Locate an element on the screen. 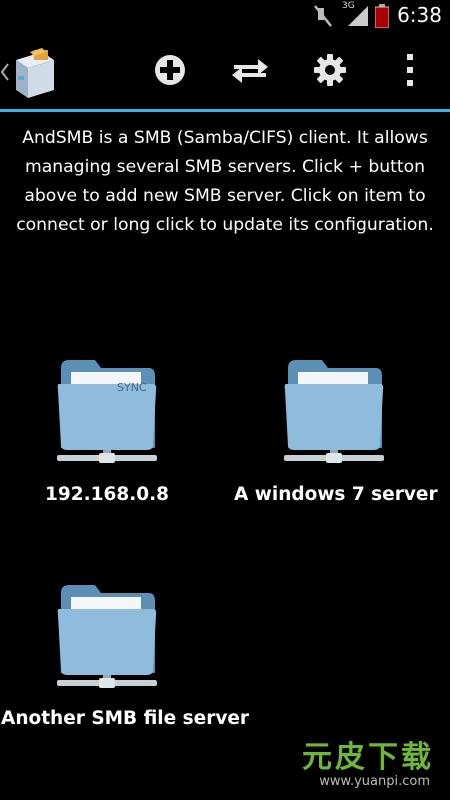 The width and height of the screenshot is (450, 800). watermark-title: 元皮下载 is located at coordinates (368, 757).